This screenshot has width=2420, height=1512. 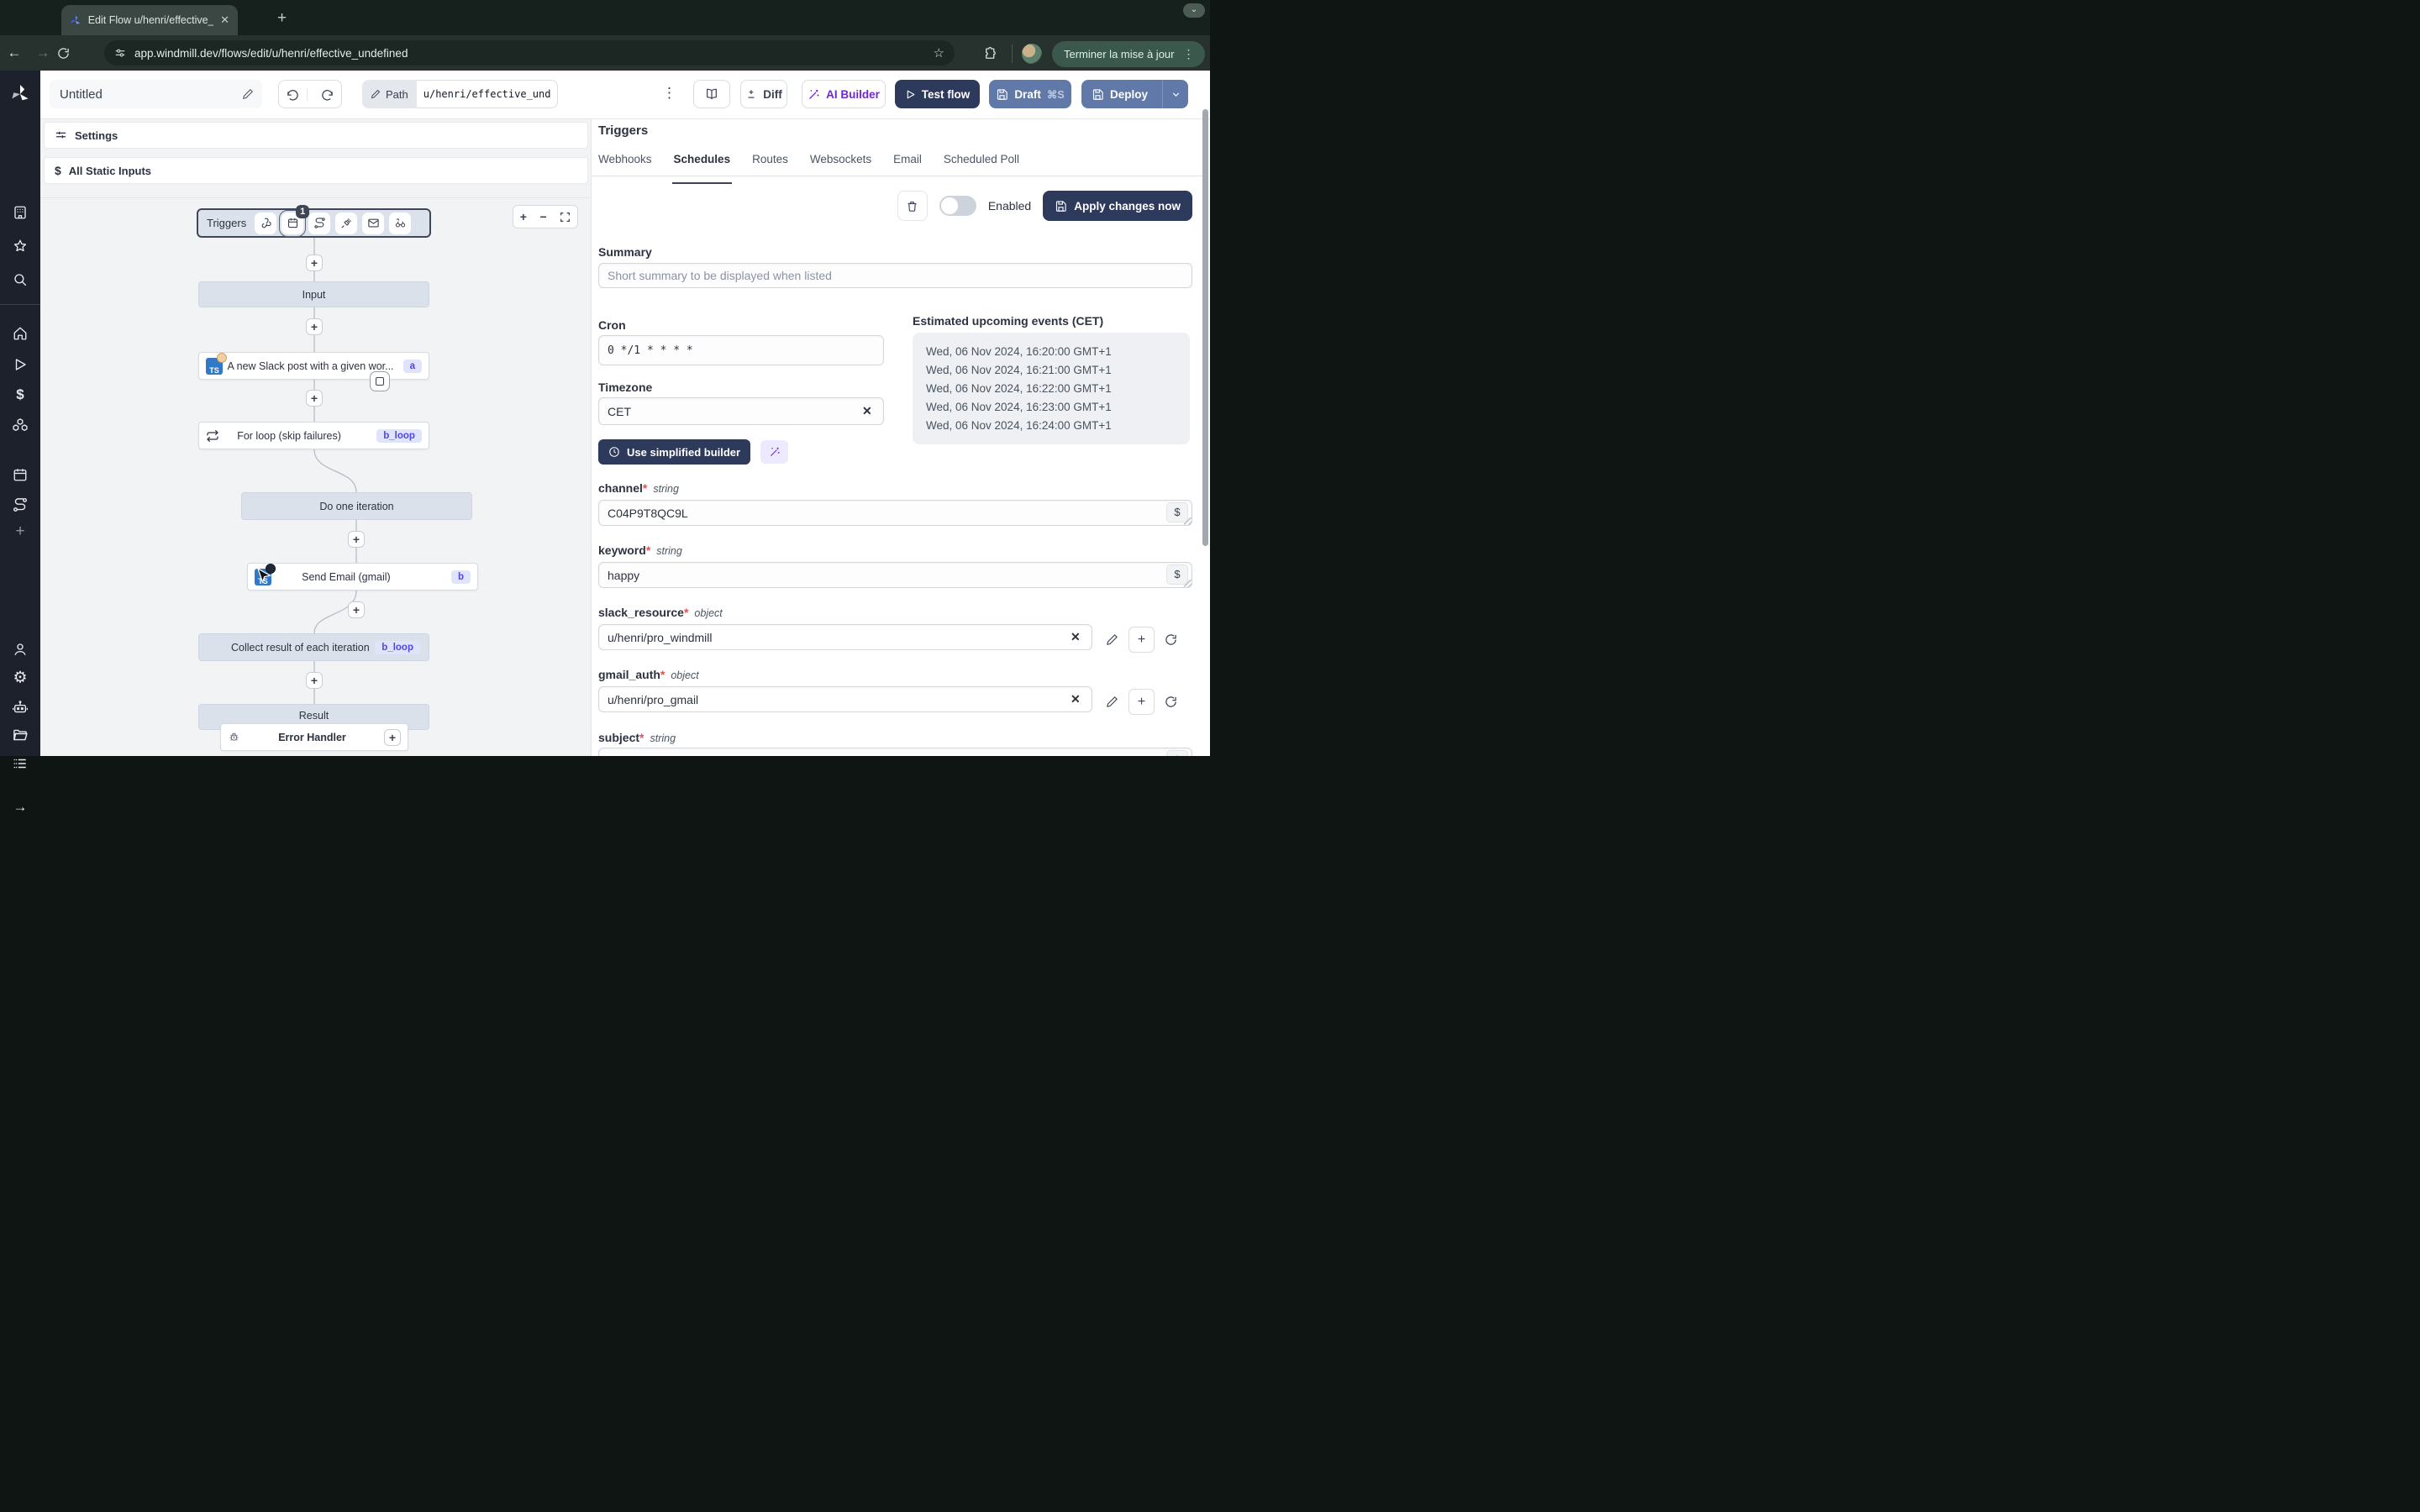 What do you see at coordinates (939, 52) in the screenshot?
I see `bookmark-star-icon: ☆` at bounding box center [939, 52].